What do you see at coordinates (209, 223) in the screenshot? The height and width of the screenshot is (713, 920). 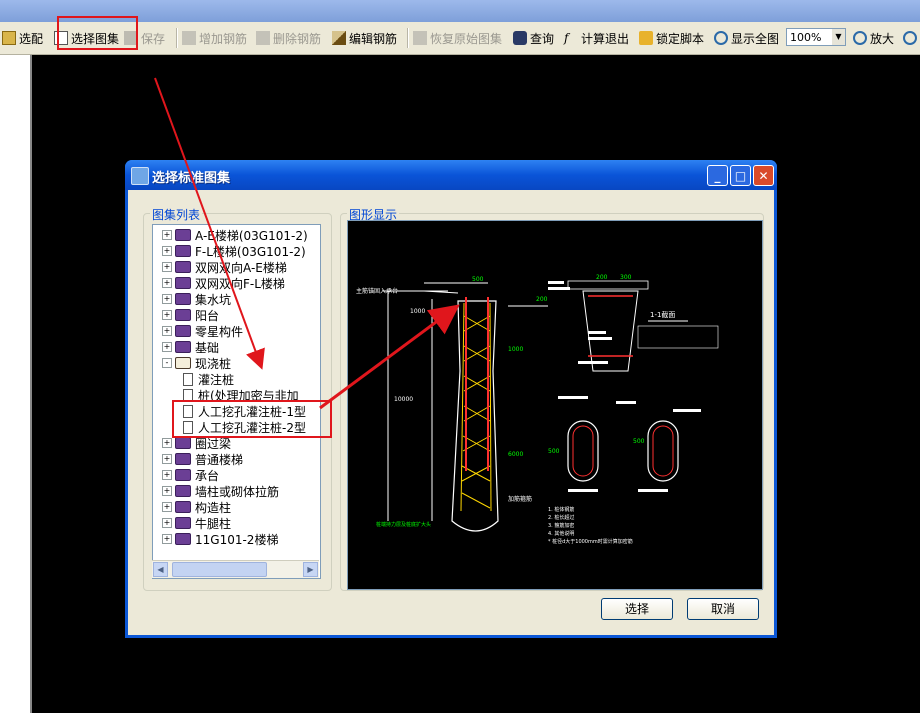 I see `arrow-to-tree` at bounding box center [209, 223].